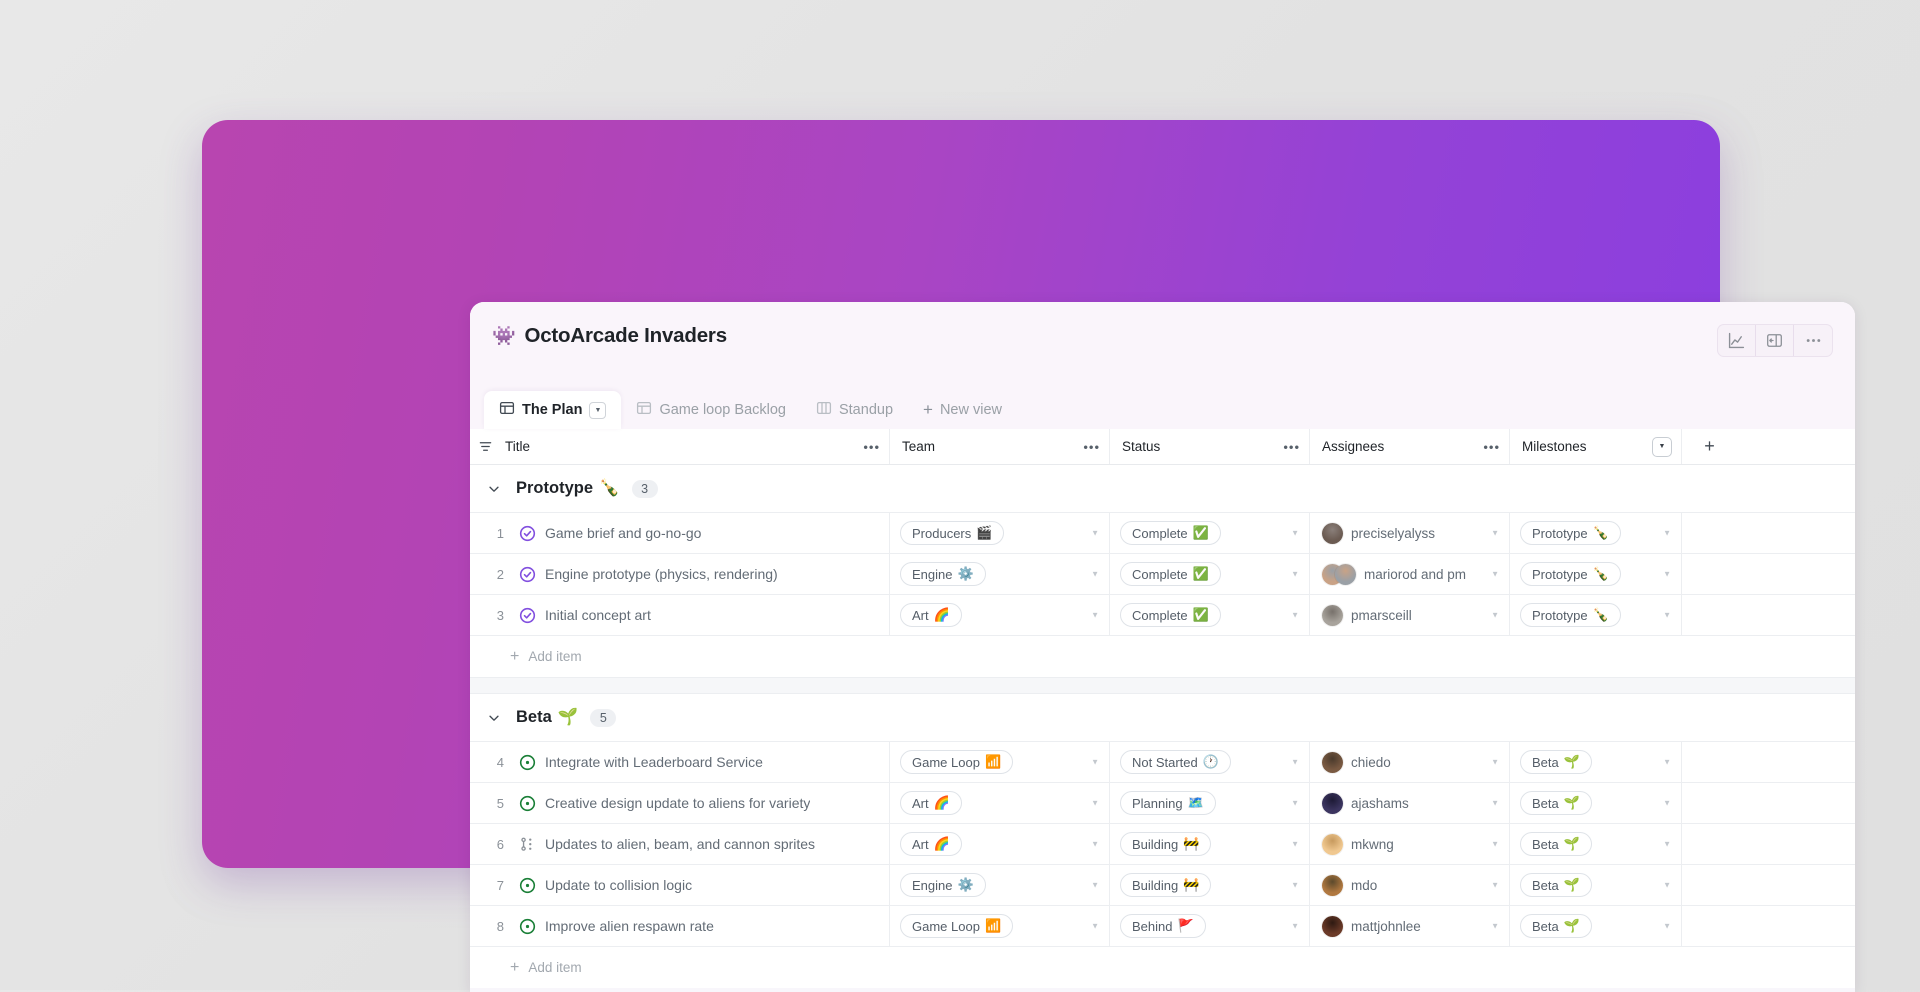 This screenshot has height=992, width=1920. What do you see at coordinates (1175, 762) in the screenshot?
I see `status-pill: Not Started 🕐` at bounding box center [1175, 762].